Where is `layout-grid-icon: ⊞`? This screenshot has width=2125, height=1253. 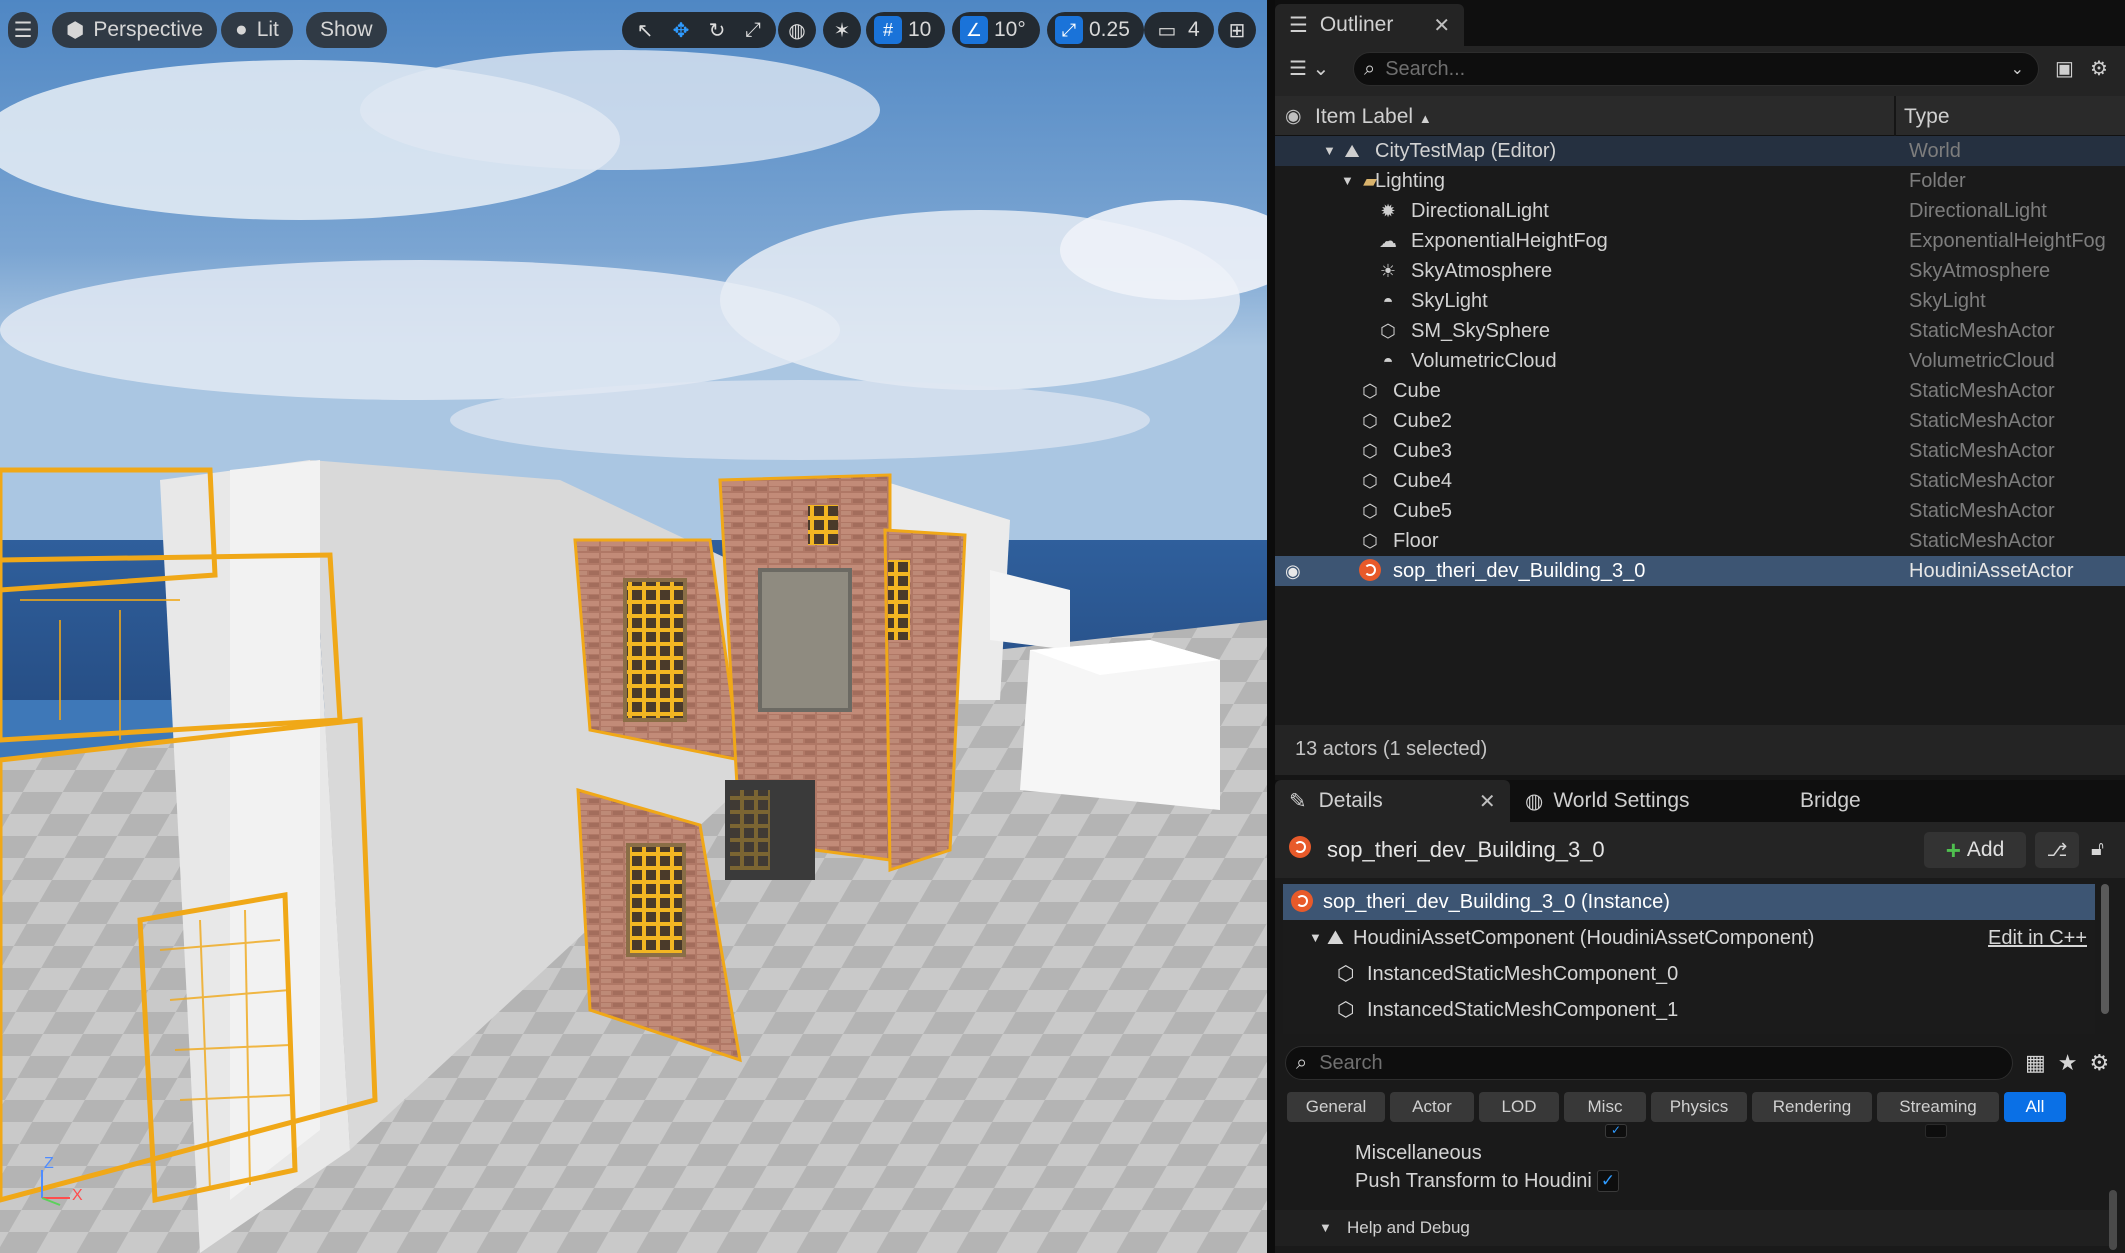
layout-grid-icon: ⊞ is located at coordinates (1237, 30).